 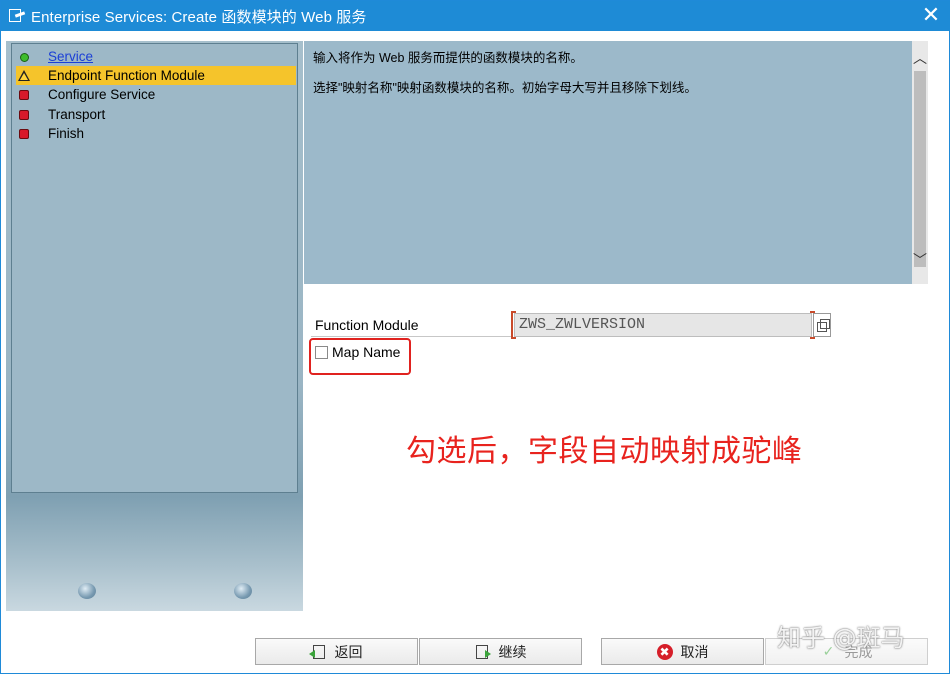 What do you see at coordinates (367, 325) in the screenshot?
I see `function-module-label: Function Module` at bounding box center [367, 325].